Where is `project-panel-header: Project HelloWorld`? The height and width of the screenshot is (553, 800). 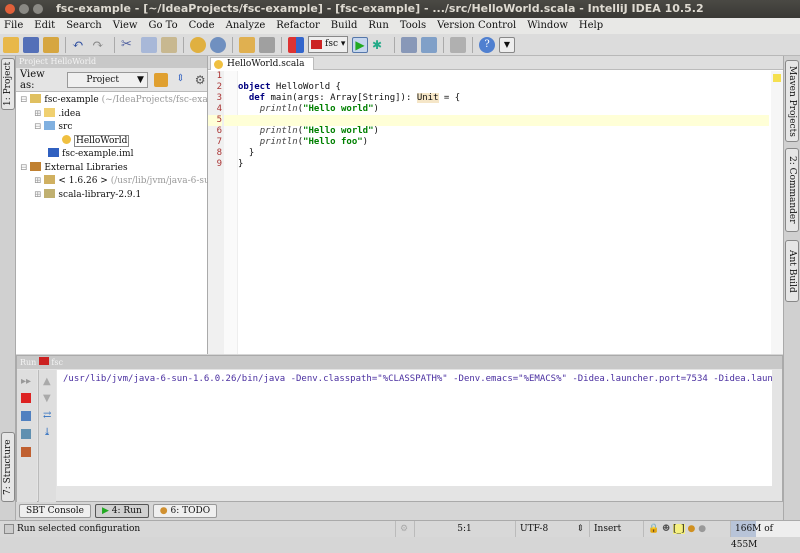
project-panel-header: Project HelloWorld is located at coordinates (111, 62).